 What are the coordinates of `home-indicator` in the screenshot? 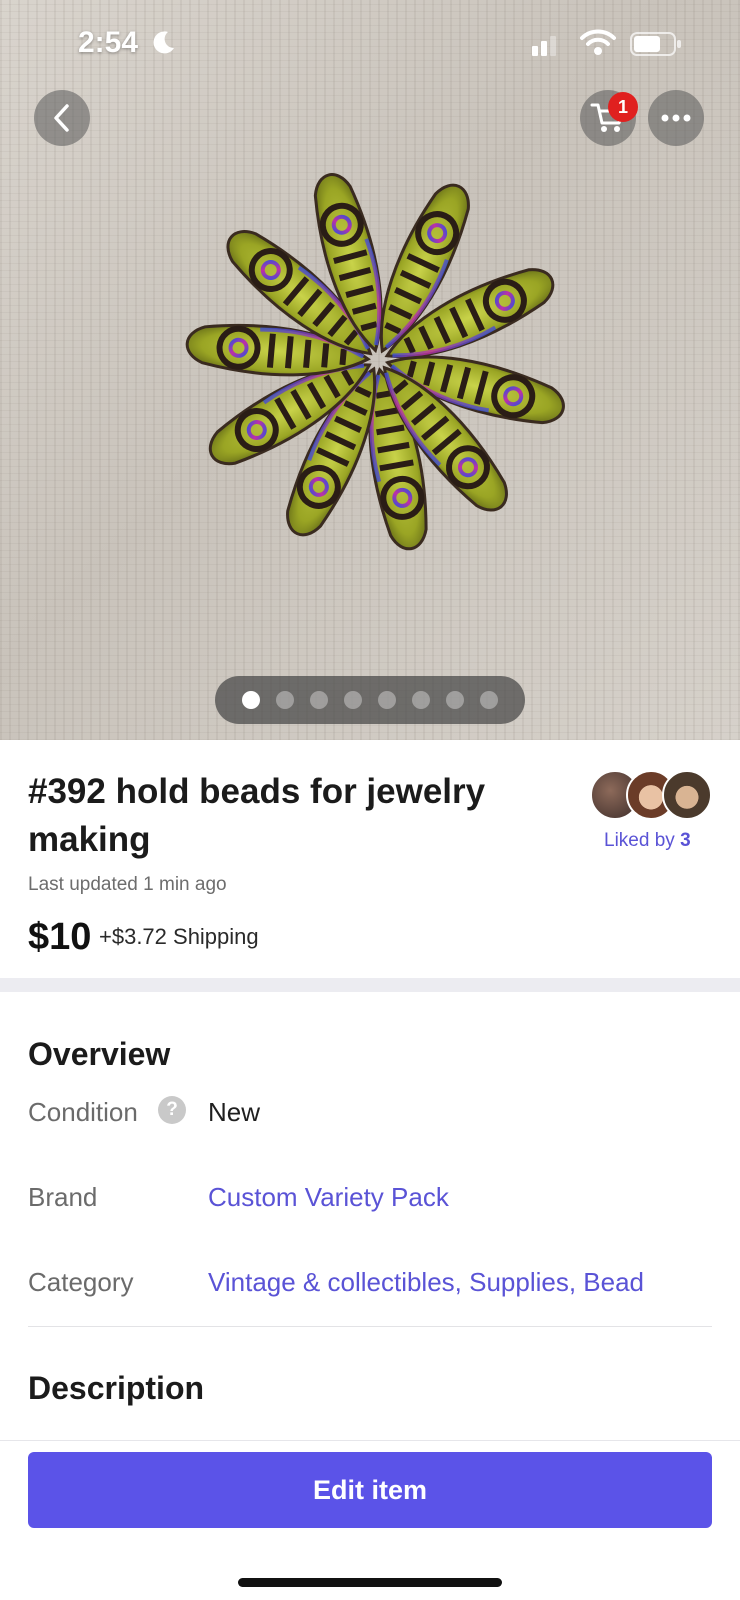 It's located at (370, 1582).